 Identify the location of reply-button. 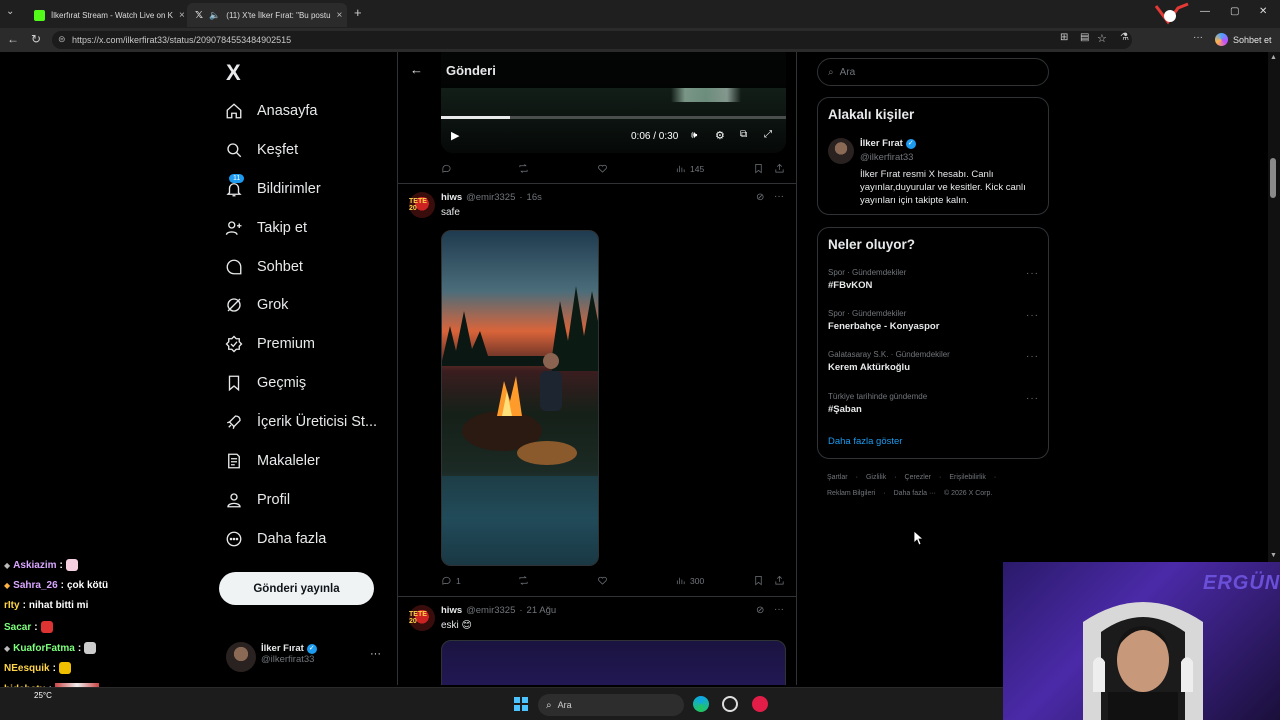
(446, 168).